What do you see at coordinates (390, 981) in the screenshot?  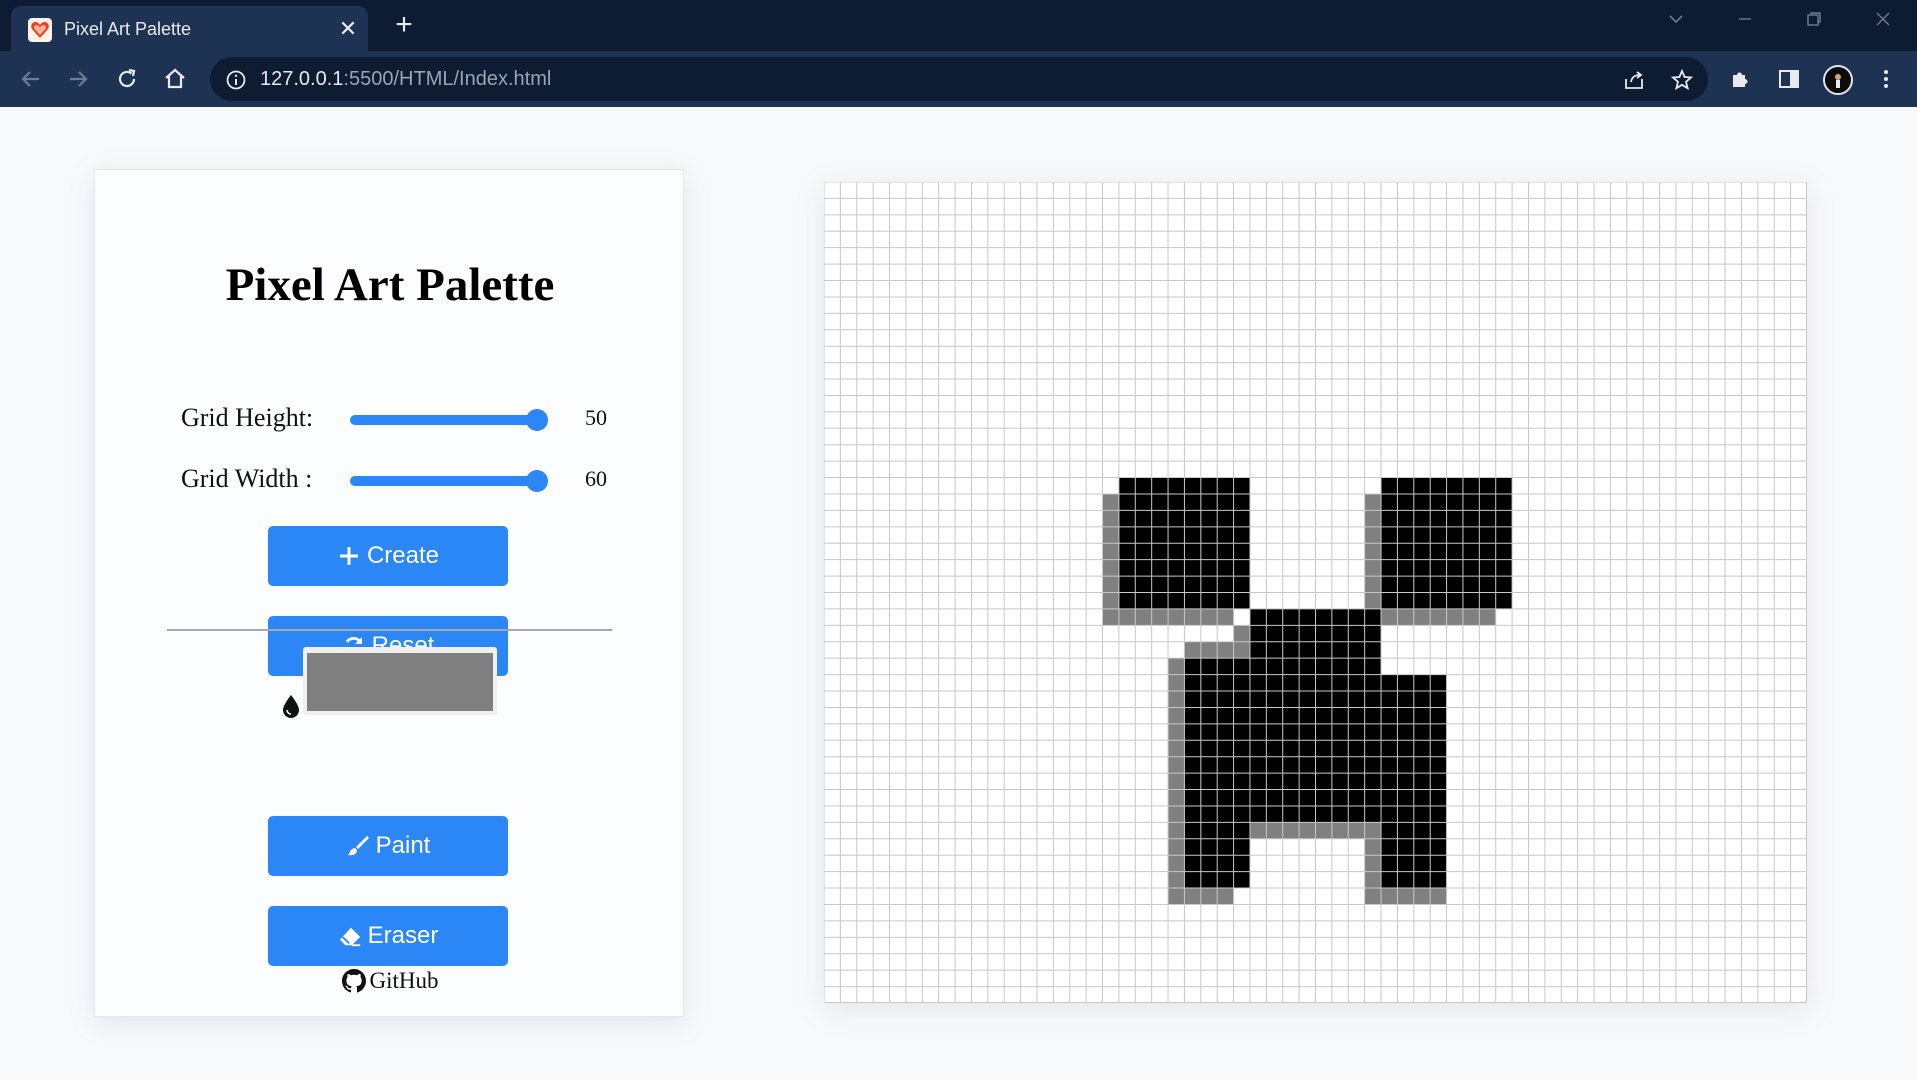 I see `github-link: GitHub` at bounding box center [390, 981].